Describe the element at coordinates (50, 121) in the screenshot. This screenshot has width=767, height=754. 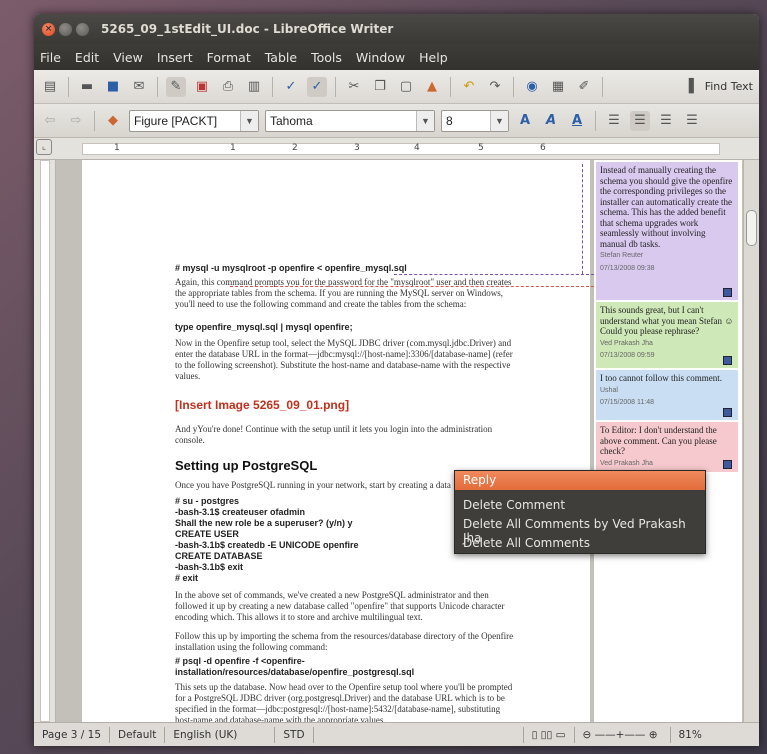
I see `back-arrow-icon: ⇦` at that location.